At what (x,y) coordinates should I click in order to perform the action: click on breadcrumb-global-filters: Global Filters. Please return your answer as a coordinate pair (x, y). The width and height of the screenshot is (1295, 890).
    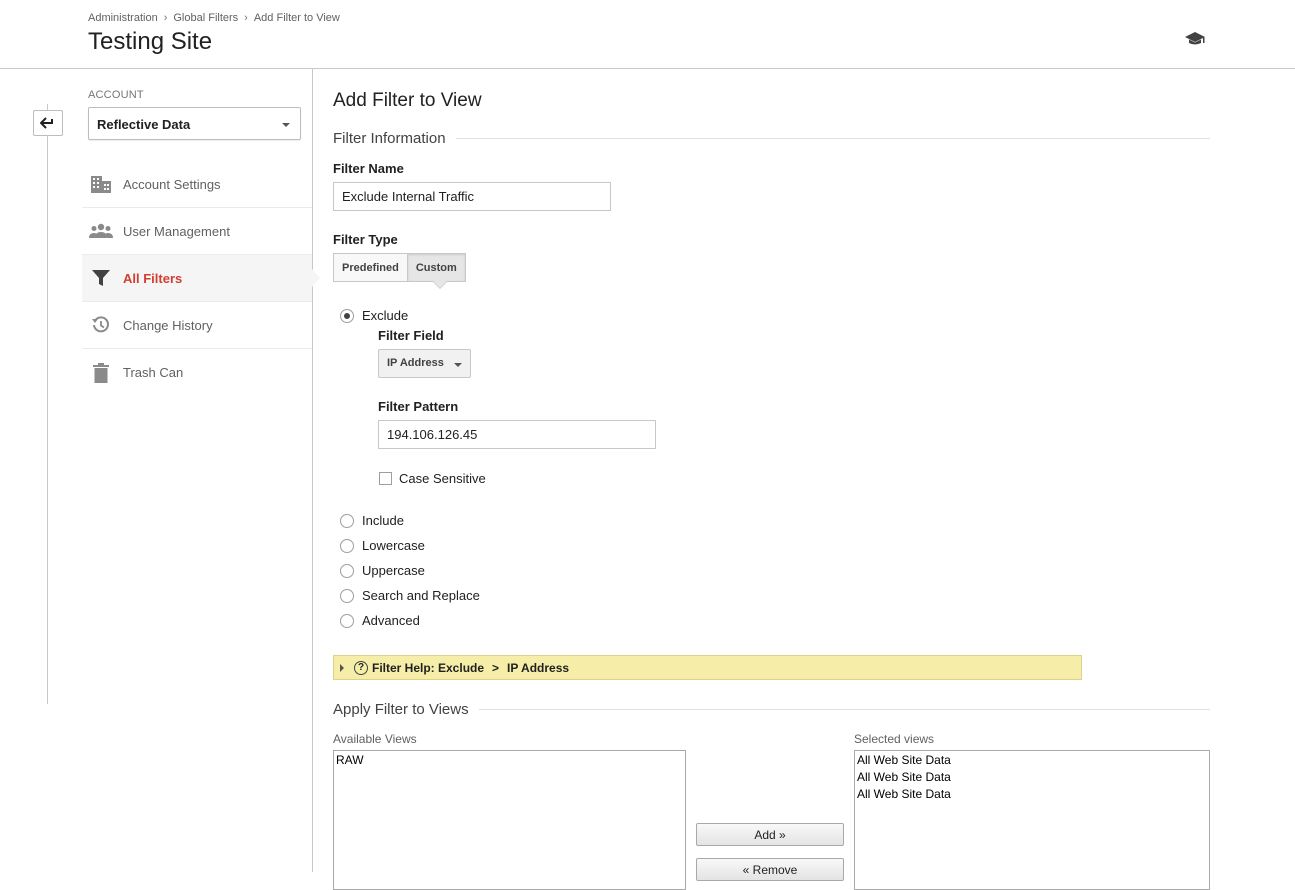
    Looking at the image, I should click on (205, 18).